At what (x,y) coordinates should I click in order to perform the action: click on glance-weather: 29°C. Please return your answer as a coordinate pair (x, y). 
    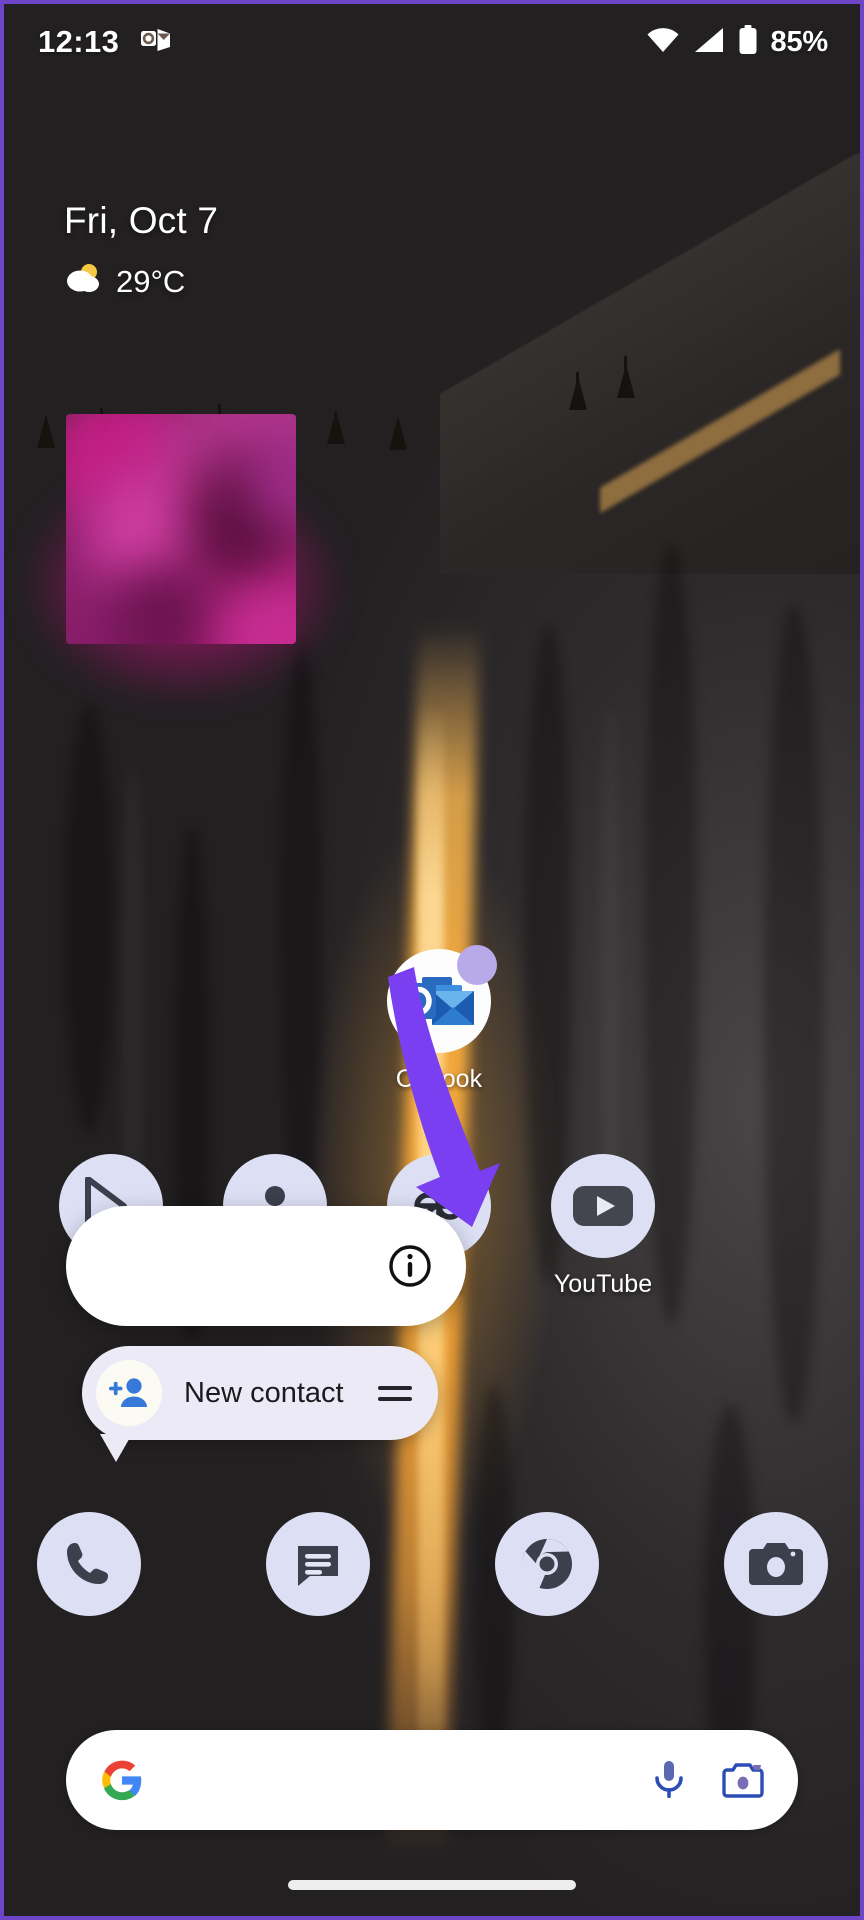
    Looking at the image, I should click on (141, 282).